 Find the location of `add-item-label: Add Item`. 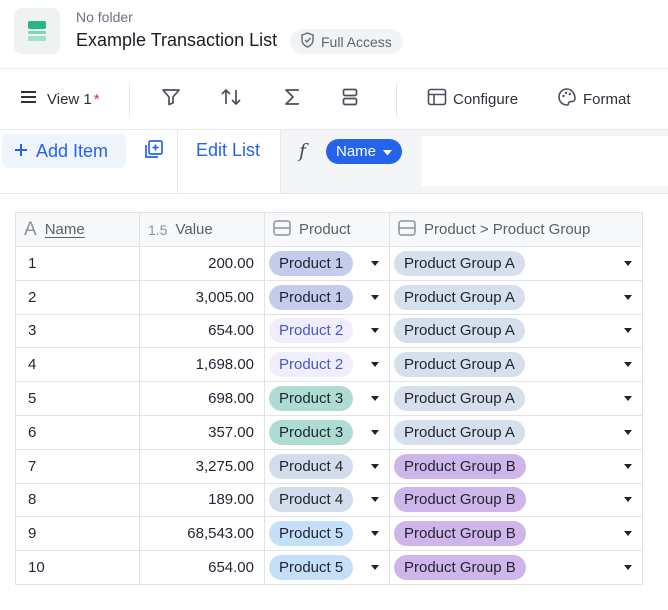

add-item-label: Add Item is located at coordinates (72, 150).